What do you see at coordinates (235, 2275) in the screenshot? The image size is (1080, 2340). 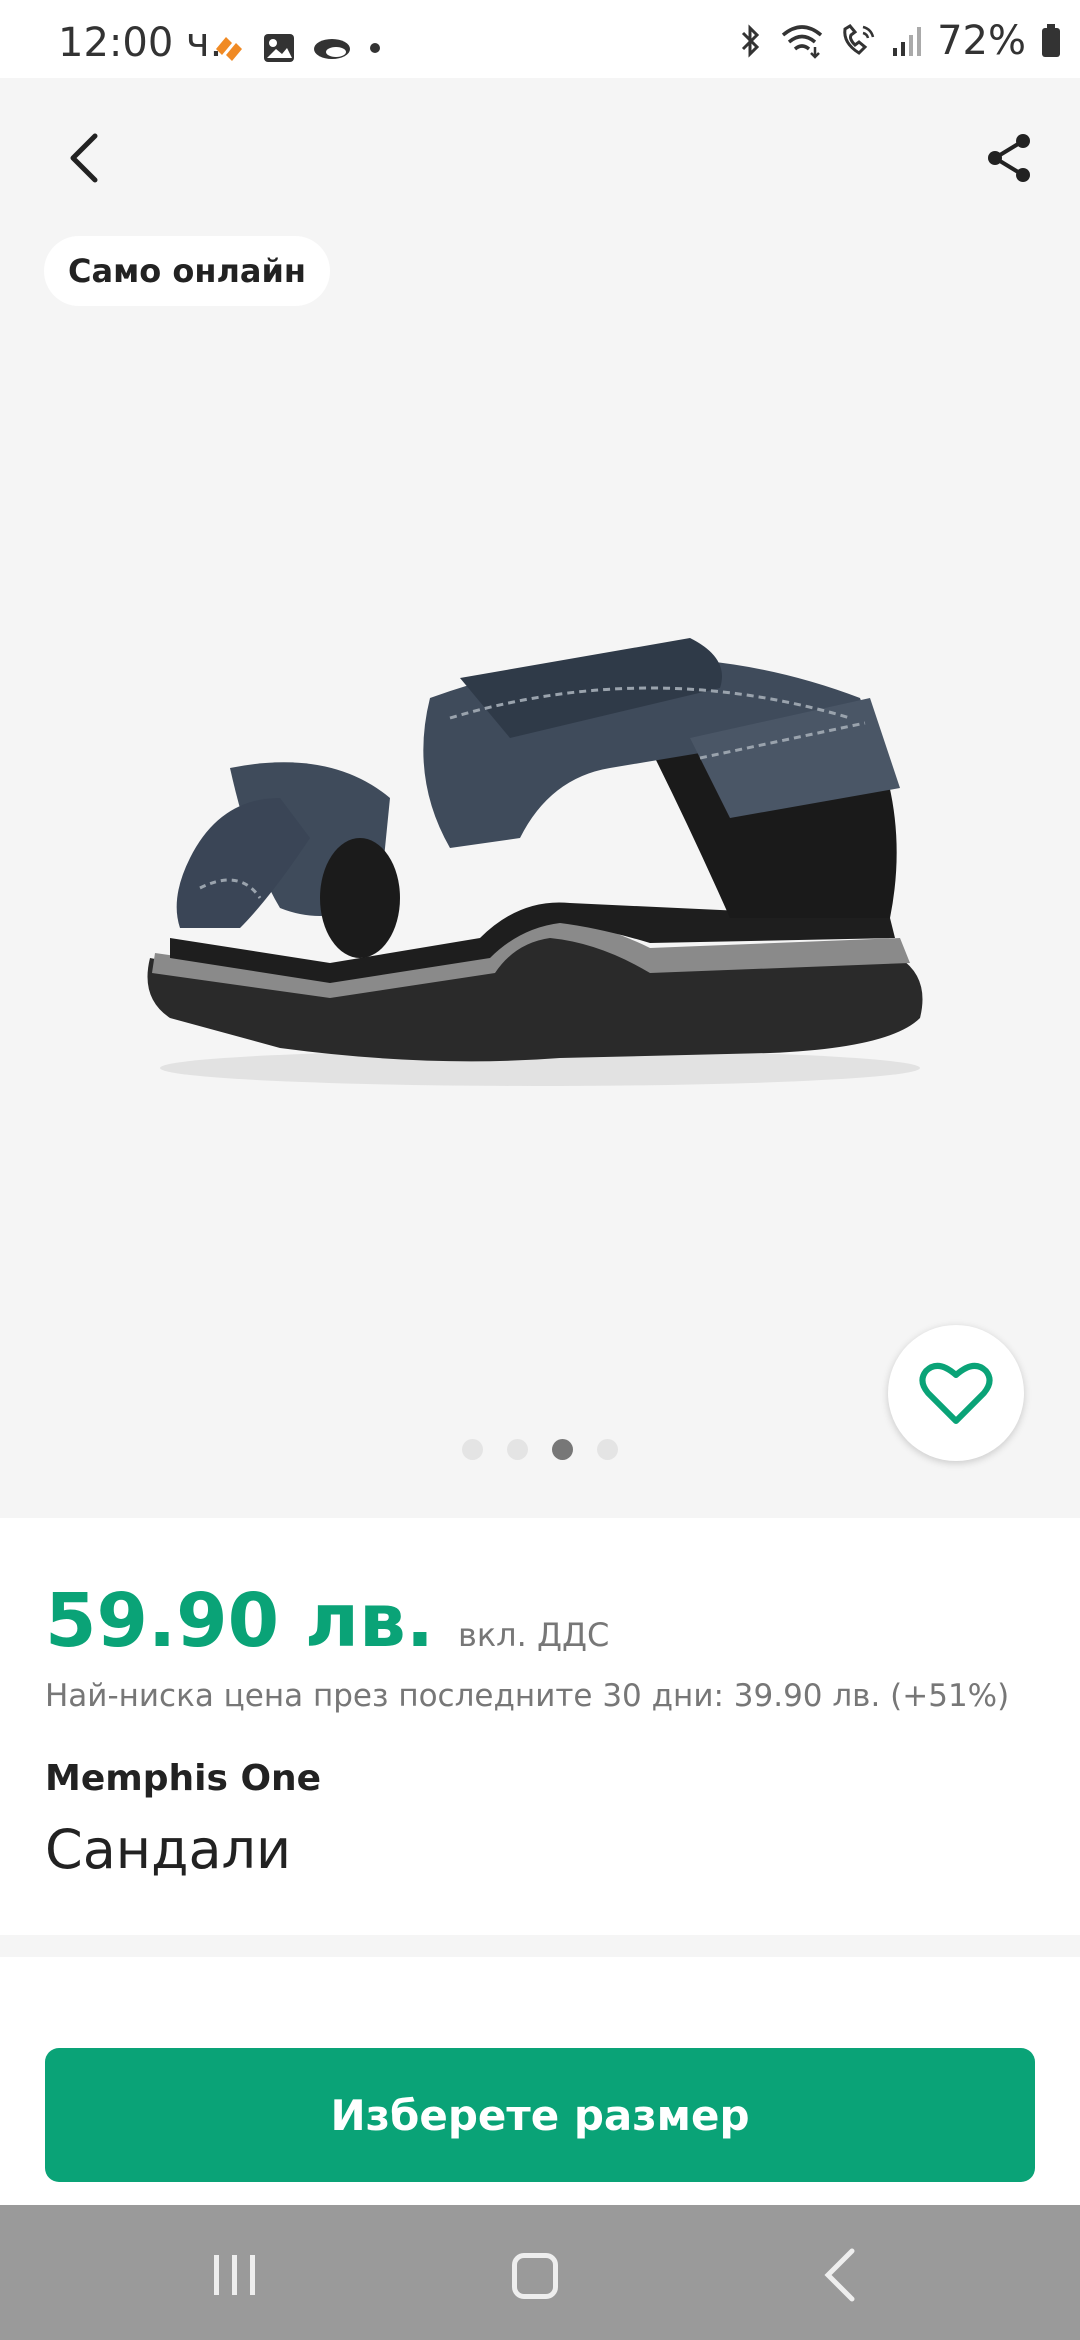 I see `recent-apps-icon` at bounding box center [235, 2275].